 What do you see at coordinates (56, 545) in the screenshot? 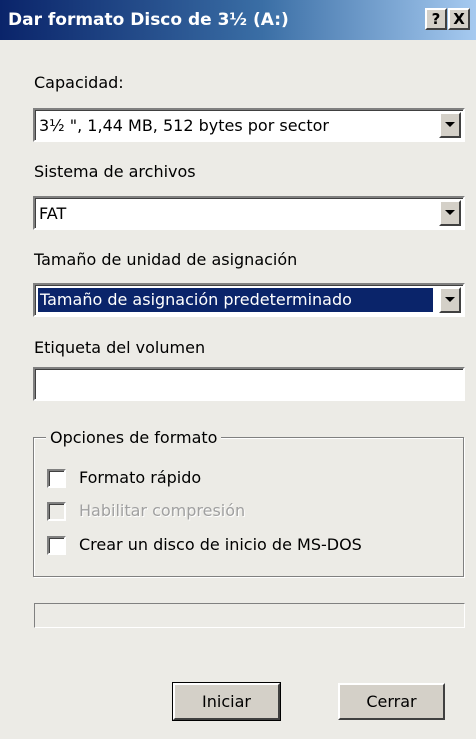
I see `msdos-startup-checkbox` at bounding box center [56, 545].